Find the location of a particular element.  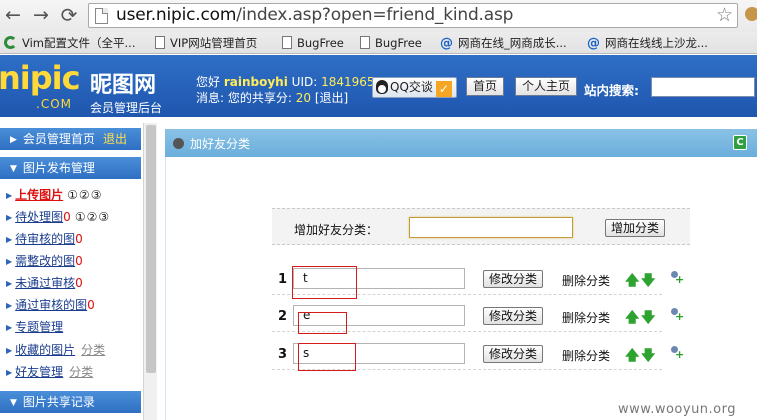

reload-icon: ⟳ is located at coordinates (69, 15).